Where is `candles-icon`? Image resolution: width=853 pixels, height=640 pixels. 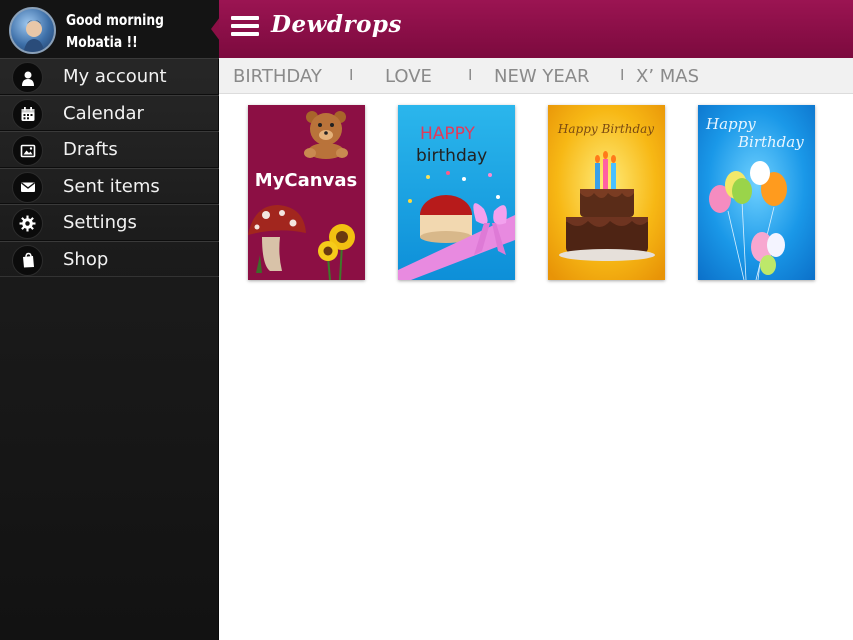
candles-icon is located at coordinates (605, 170).